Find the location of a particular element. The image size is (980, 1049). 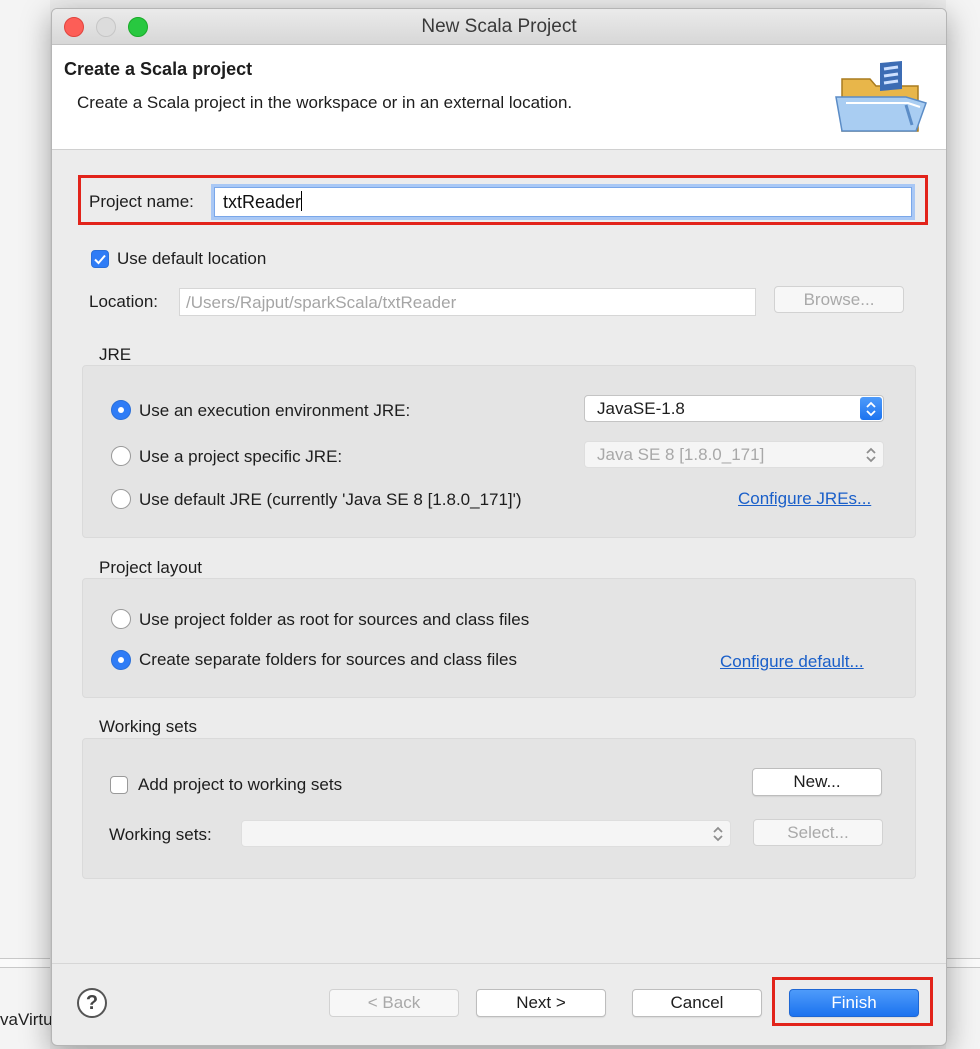

help-icon: ? is located at coordinates (92, 1003).